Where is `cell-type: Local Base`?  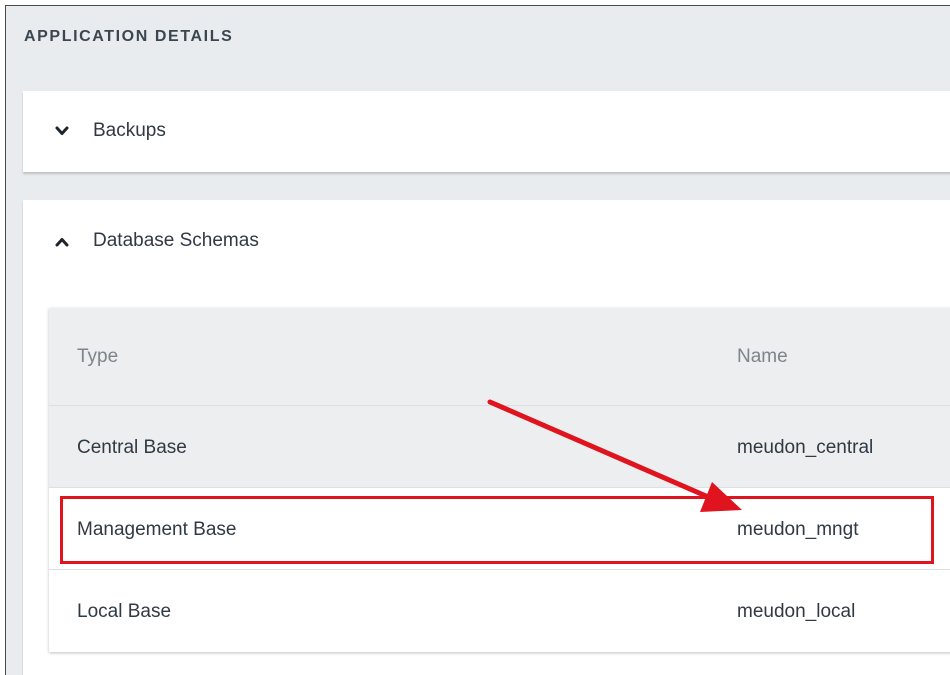 cell-type: Local Base is located at coordinates (124, 611).